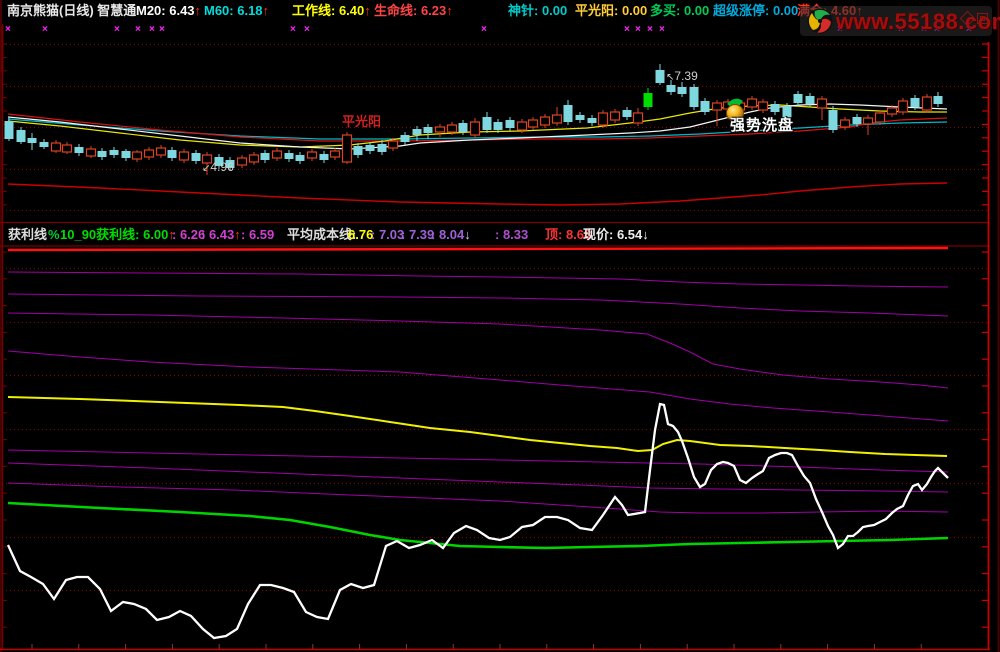 The height and width of the screenshot is (652, 1000). What do you see at coordinates (478, 386) in the screenshot?
I see `indicator-line-level-7.03` at bounding box center [478, 386].